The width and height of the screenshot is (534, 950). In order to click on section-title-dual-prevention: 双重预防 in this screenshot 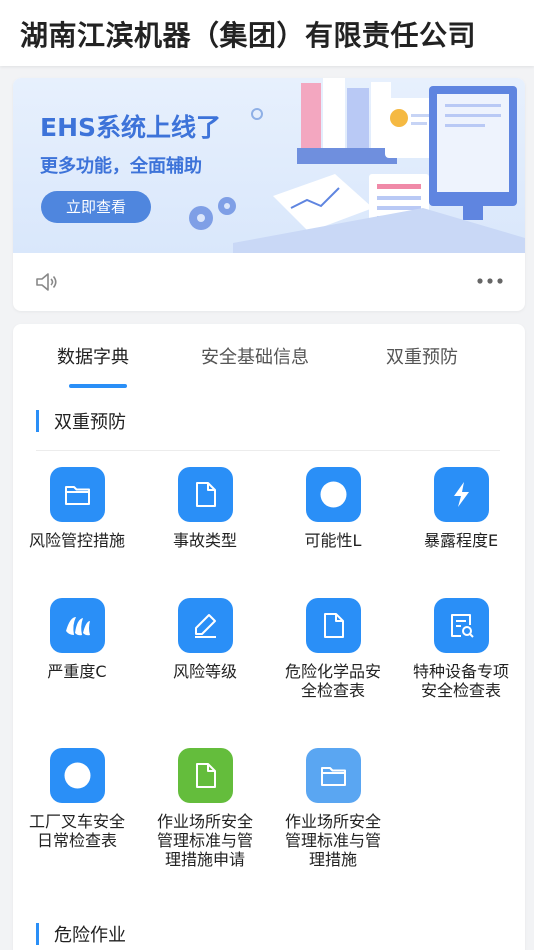, I will do `click(81, 421)`.